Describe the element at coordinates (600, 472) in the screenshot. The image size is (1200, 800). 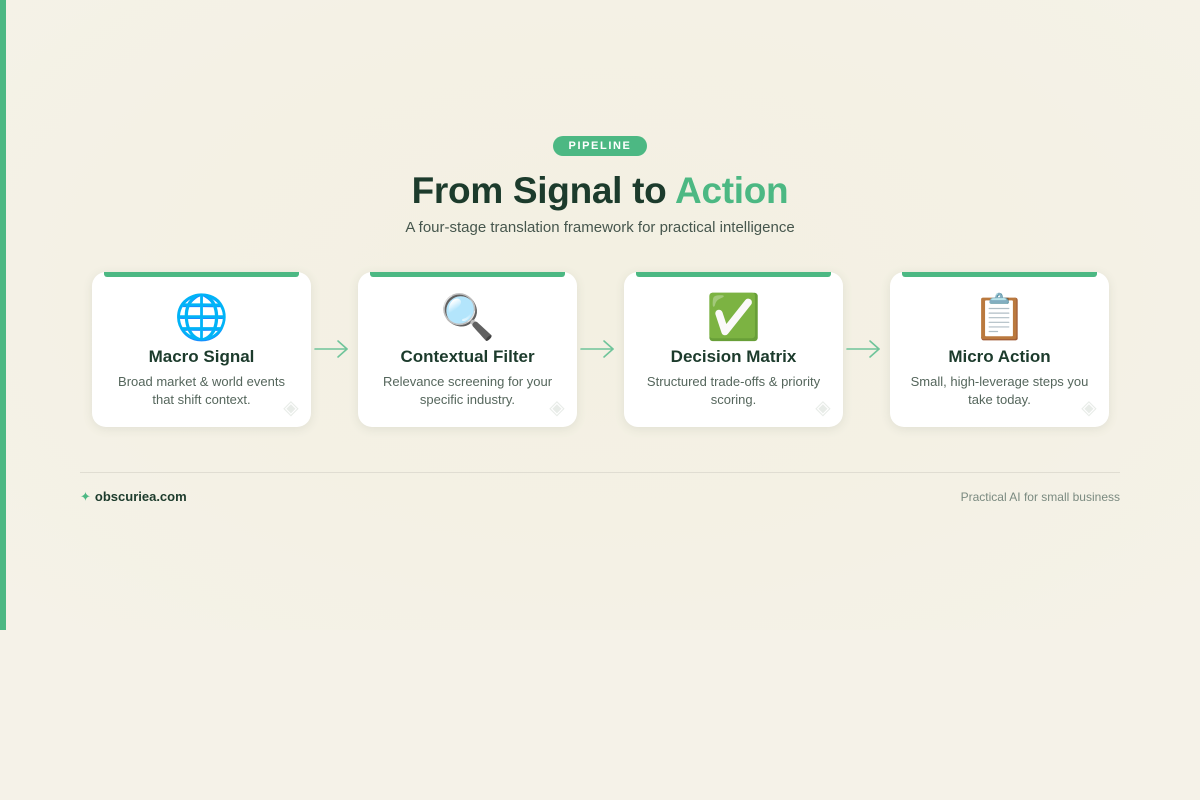
I see `footer-divider` at that location.